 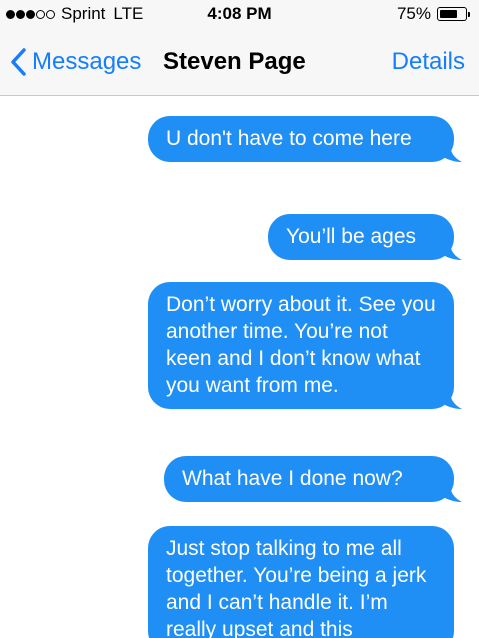 What do you see at coordinates (469, 14) in the screenshot?
I see `battery-tip` at bounding box center [469, 14].